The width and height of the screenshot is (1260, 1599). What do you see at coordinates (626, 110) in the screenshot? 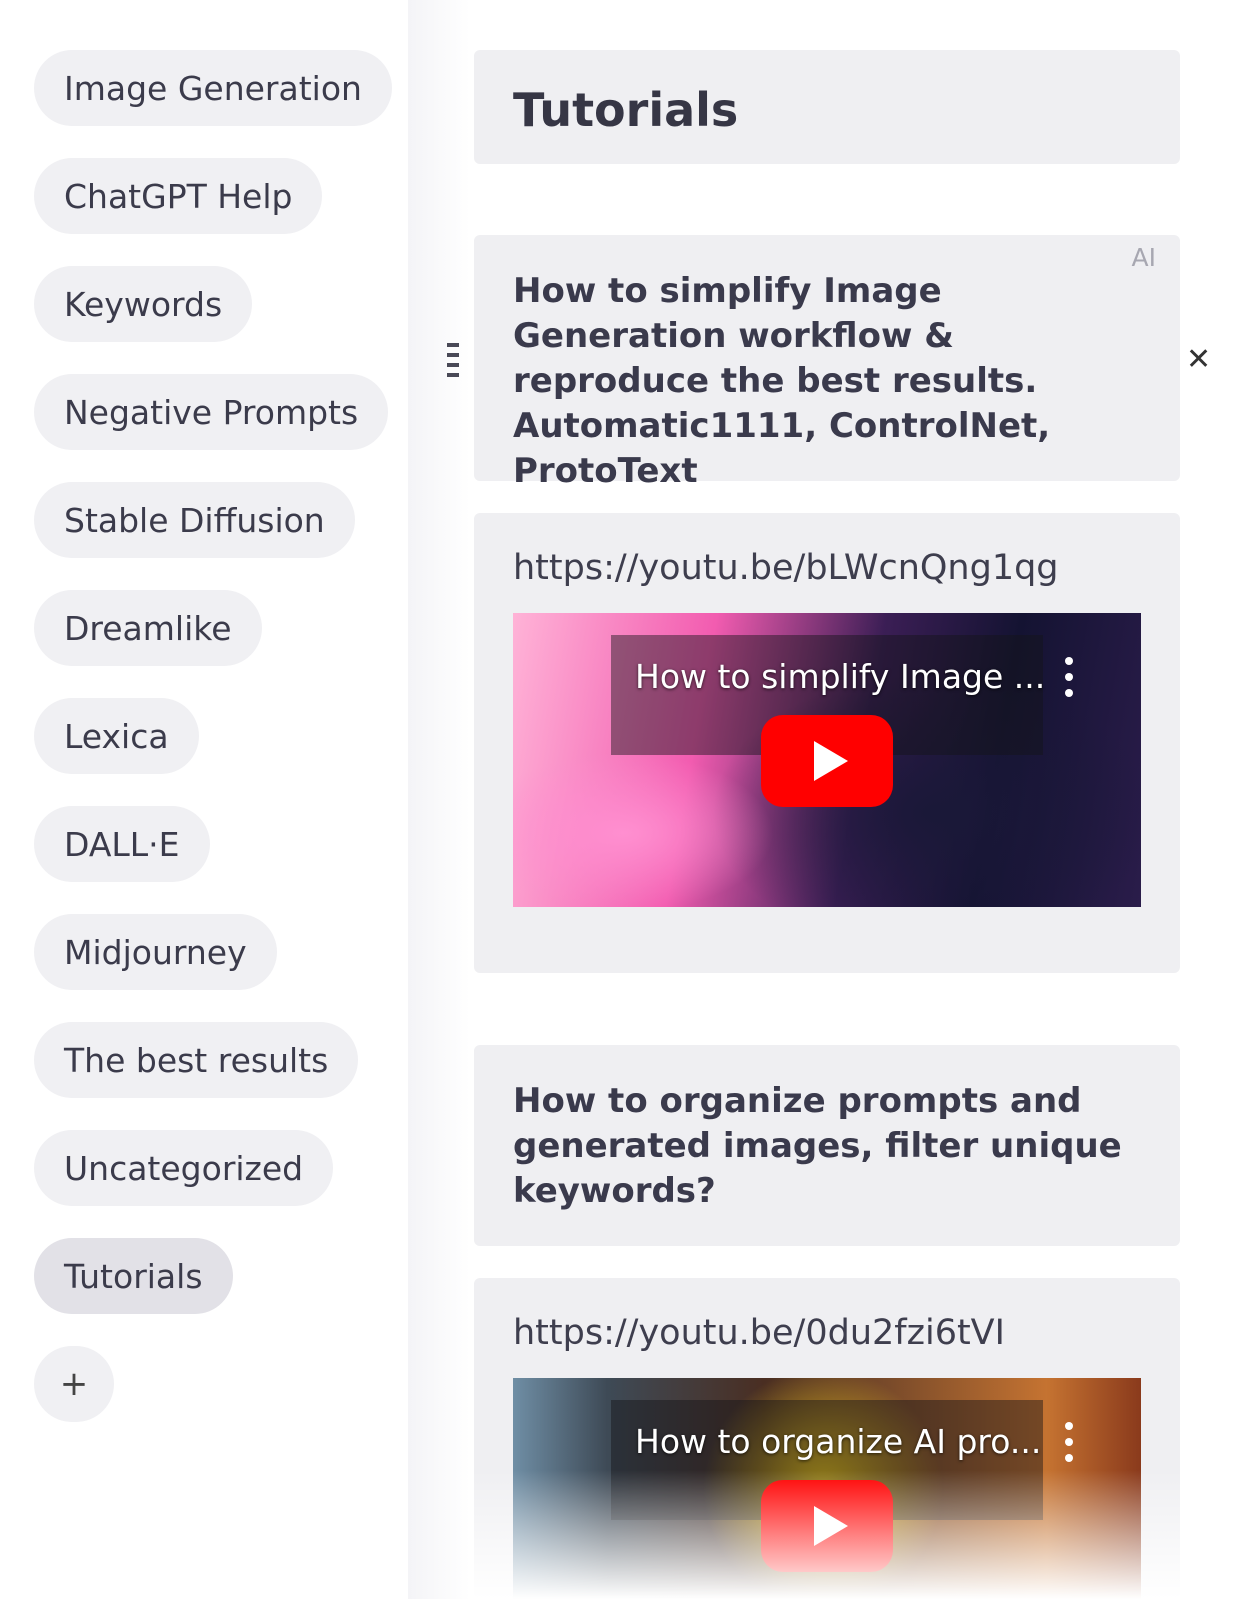
I see `page-title: Tutorials` at bounding box center [626, 110].